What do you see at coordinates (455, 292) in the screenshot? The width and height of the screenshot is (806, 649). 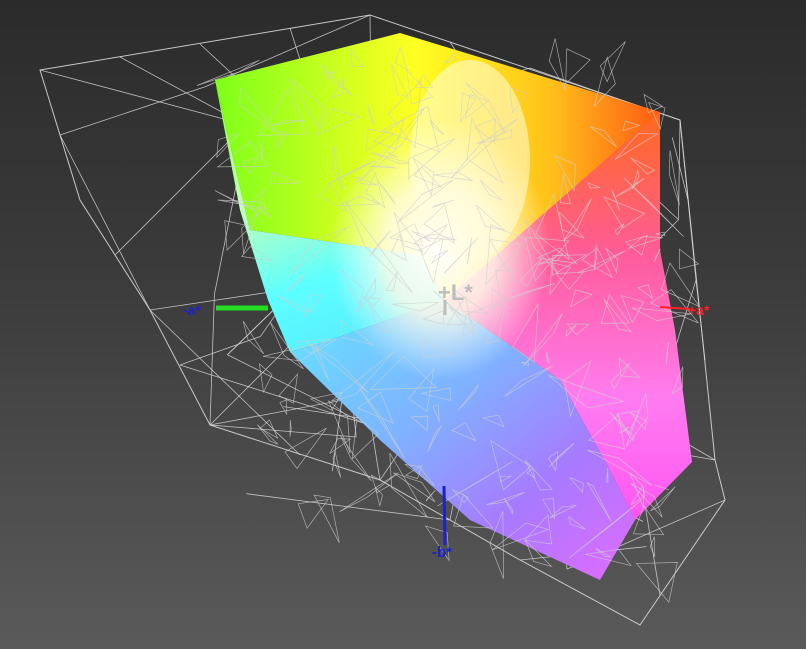 I see `axis-label-plus-L: +L*` at bounding box center [455, 292].